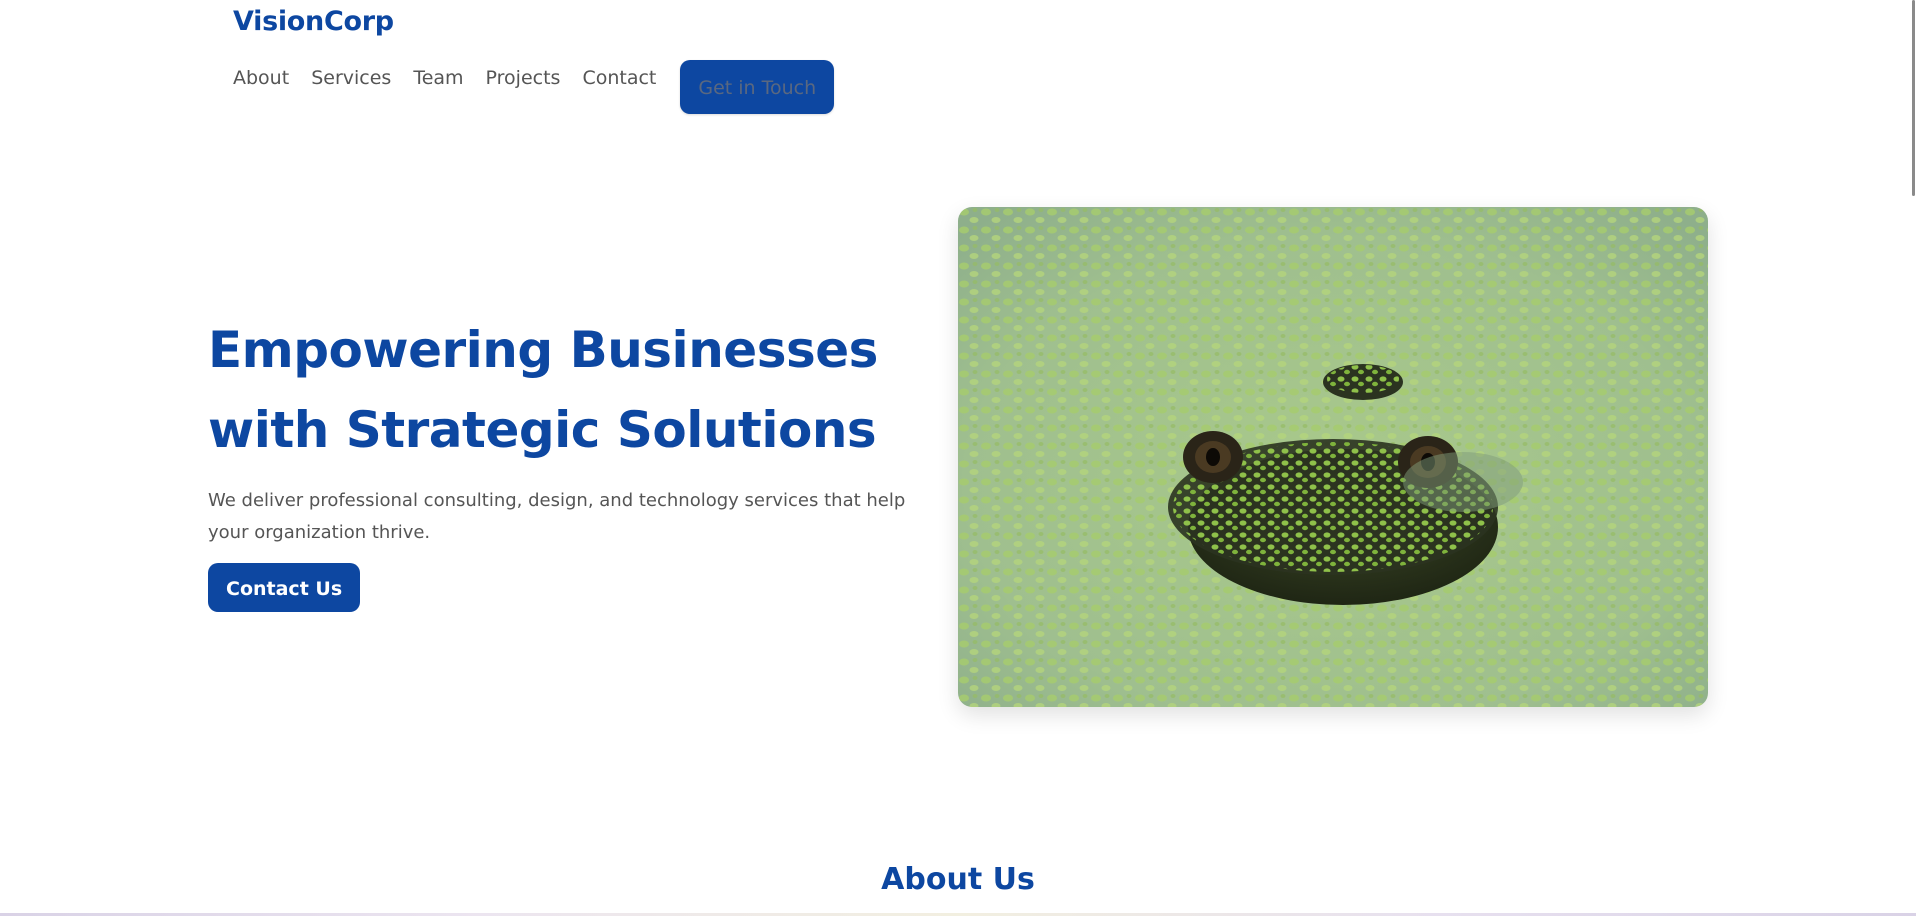  What do you see at coordinates (438, 78) in the screenshot?
I see `nav-link-team: Team` at bounding box center [438, 78].